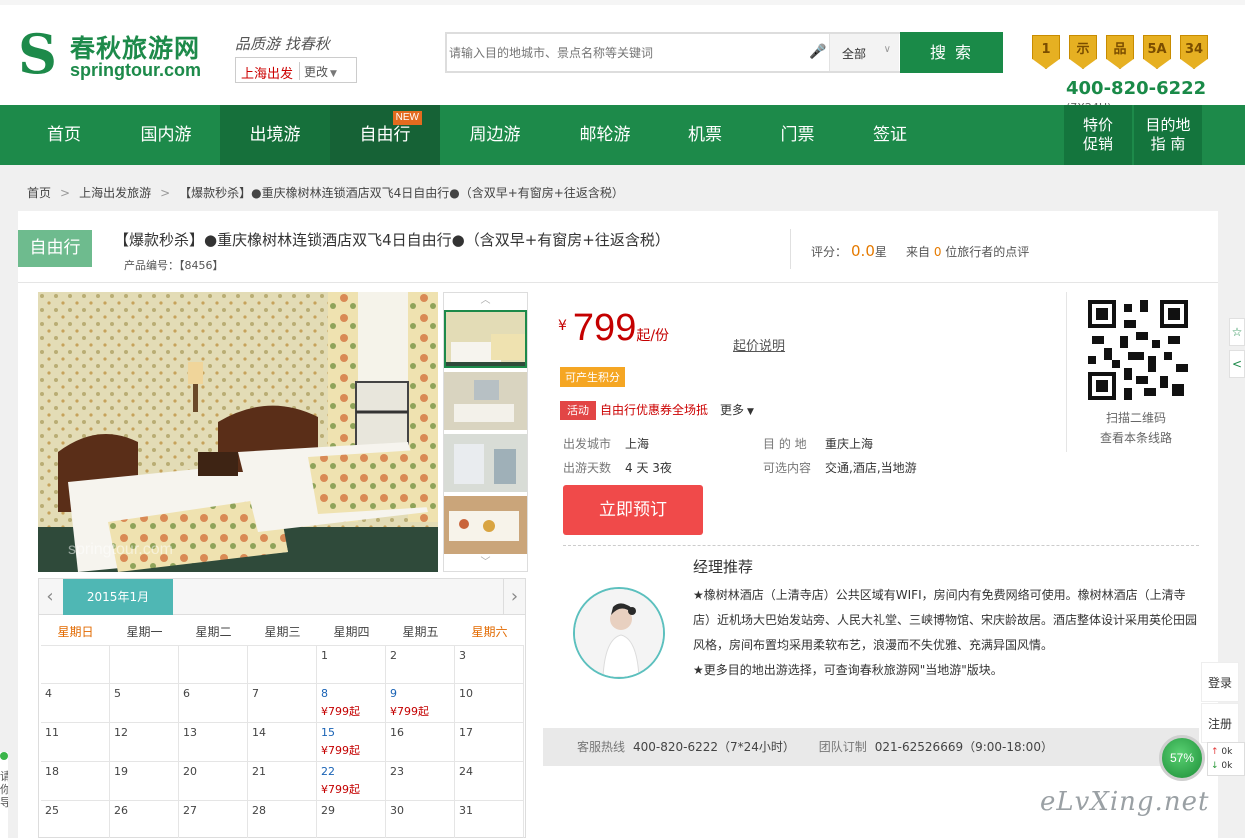 The width and height of the screenshot is (1245, 838). Describe the element at coordinates (1220, 723) in the screenshot. I see `register-button: 注册` at that location.